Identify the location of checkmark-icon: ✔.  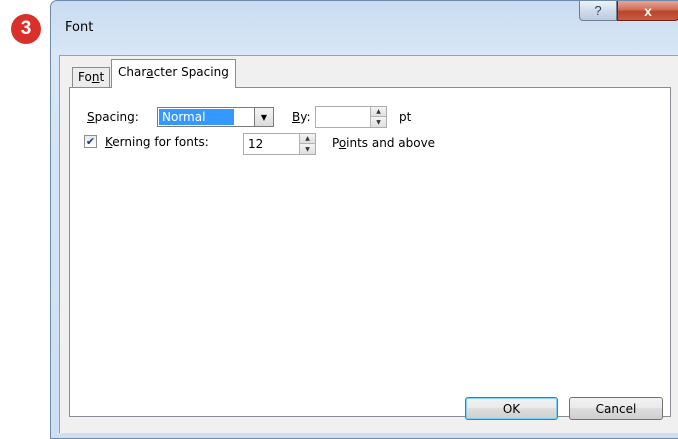
(90, 141).